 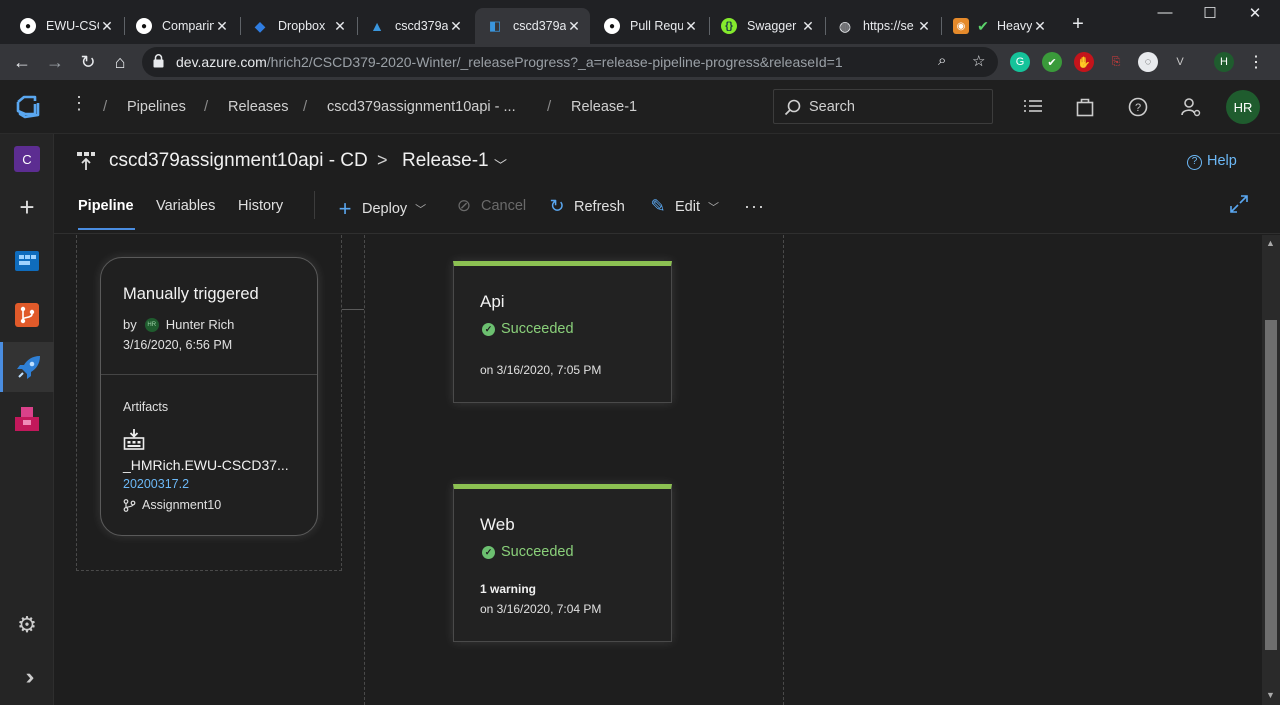 I want to click on window-close-button: ✕, so click(x=1255, y=13).